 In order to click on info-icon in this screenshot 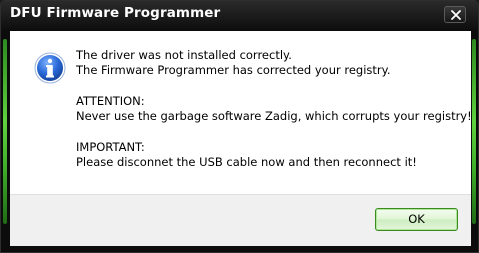, I will do `click(50, 68)`.